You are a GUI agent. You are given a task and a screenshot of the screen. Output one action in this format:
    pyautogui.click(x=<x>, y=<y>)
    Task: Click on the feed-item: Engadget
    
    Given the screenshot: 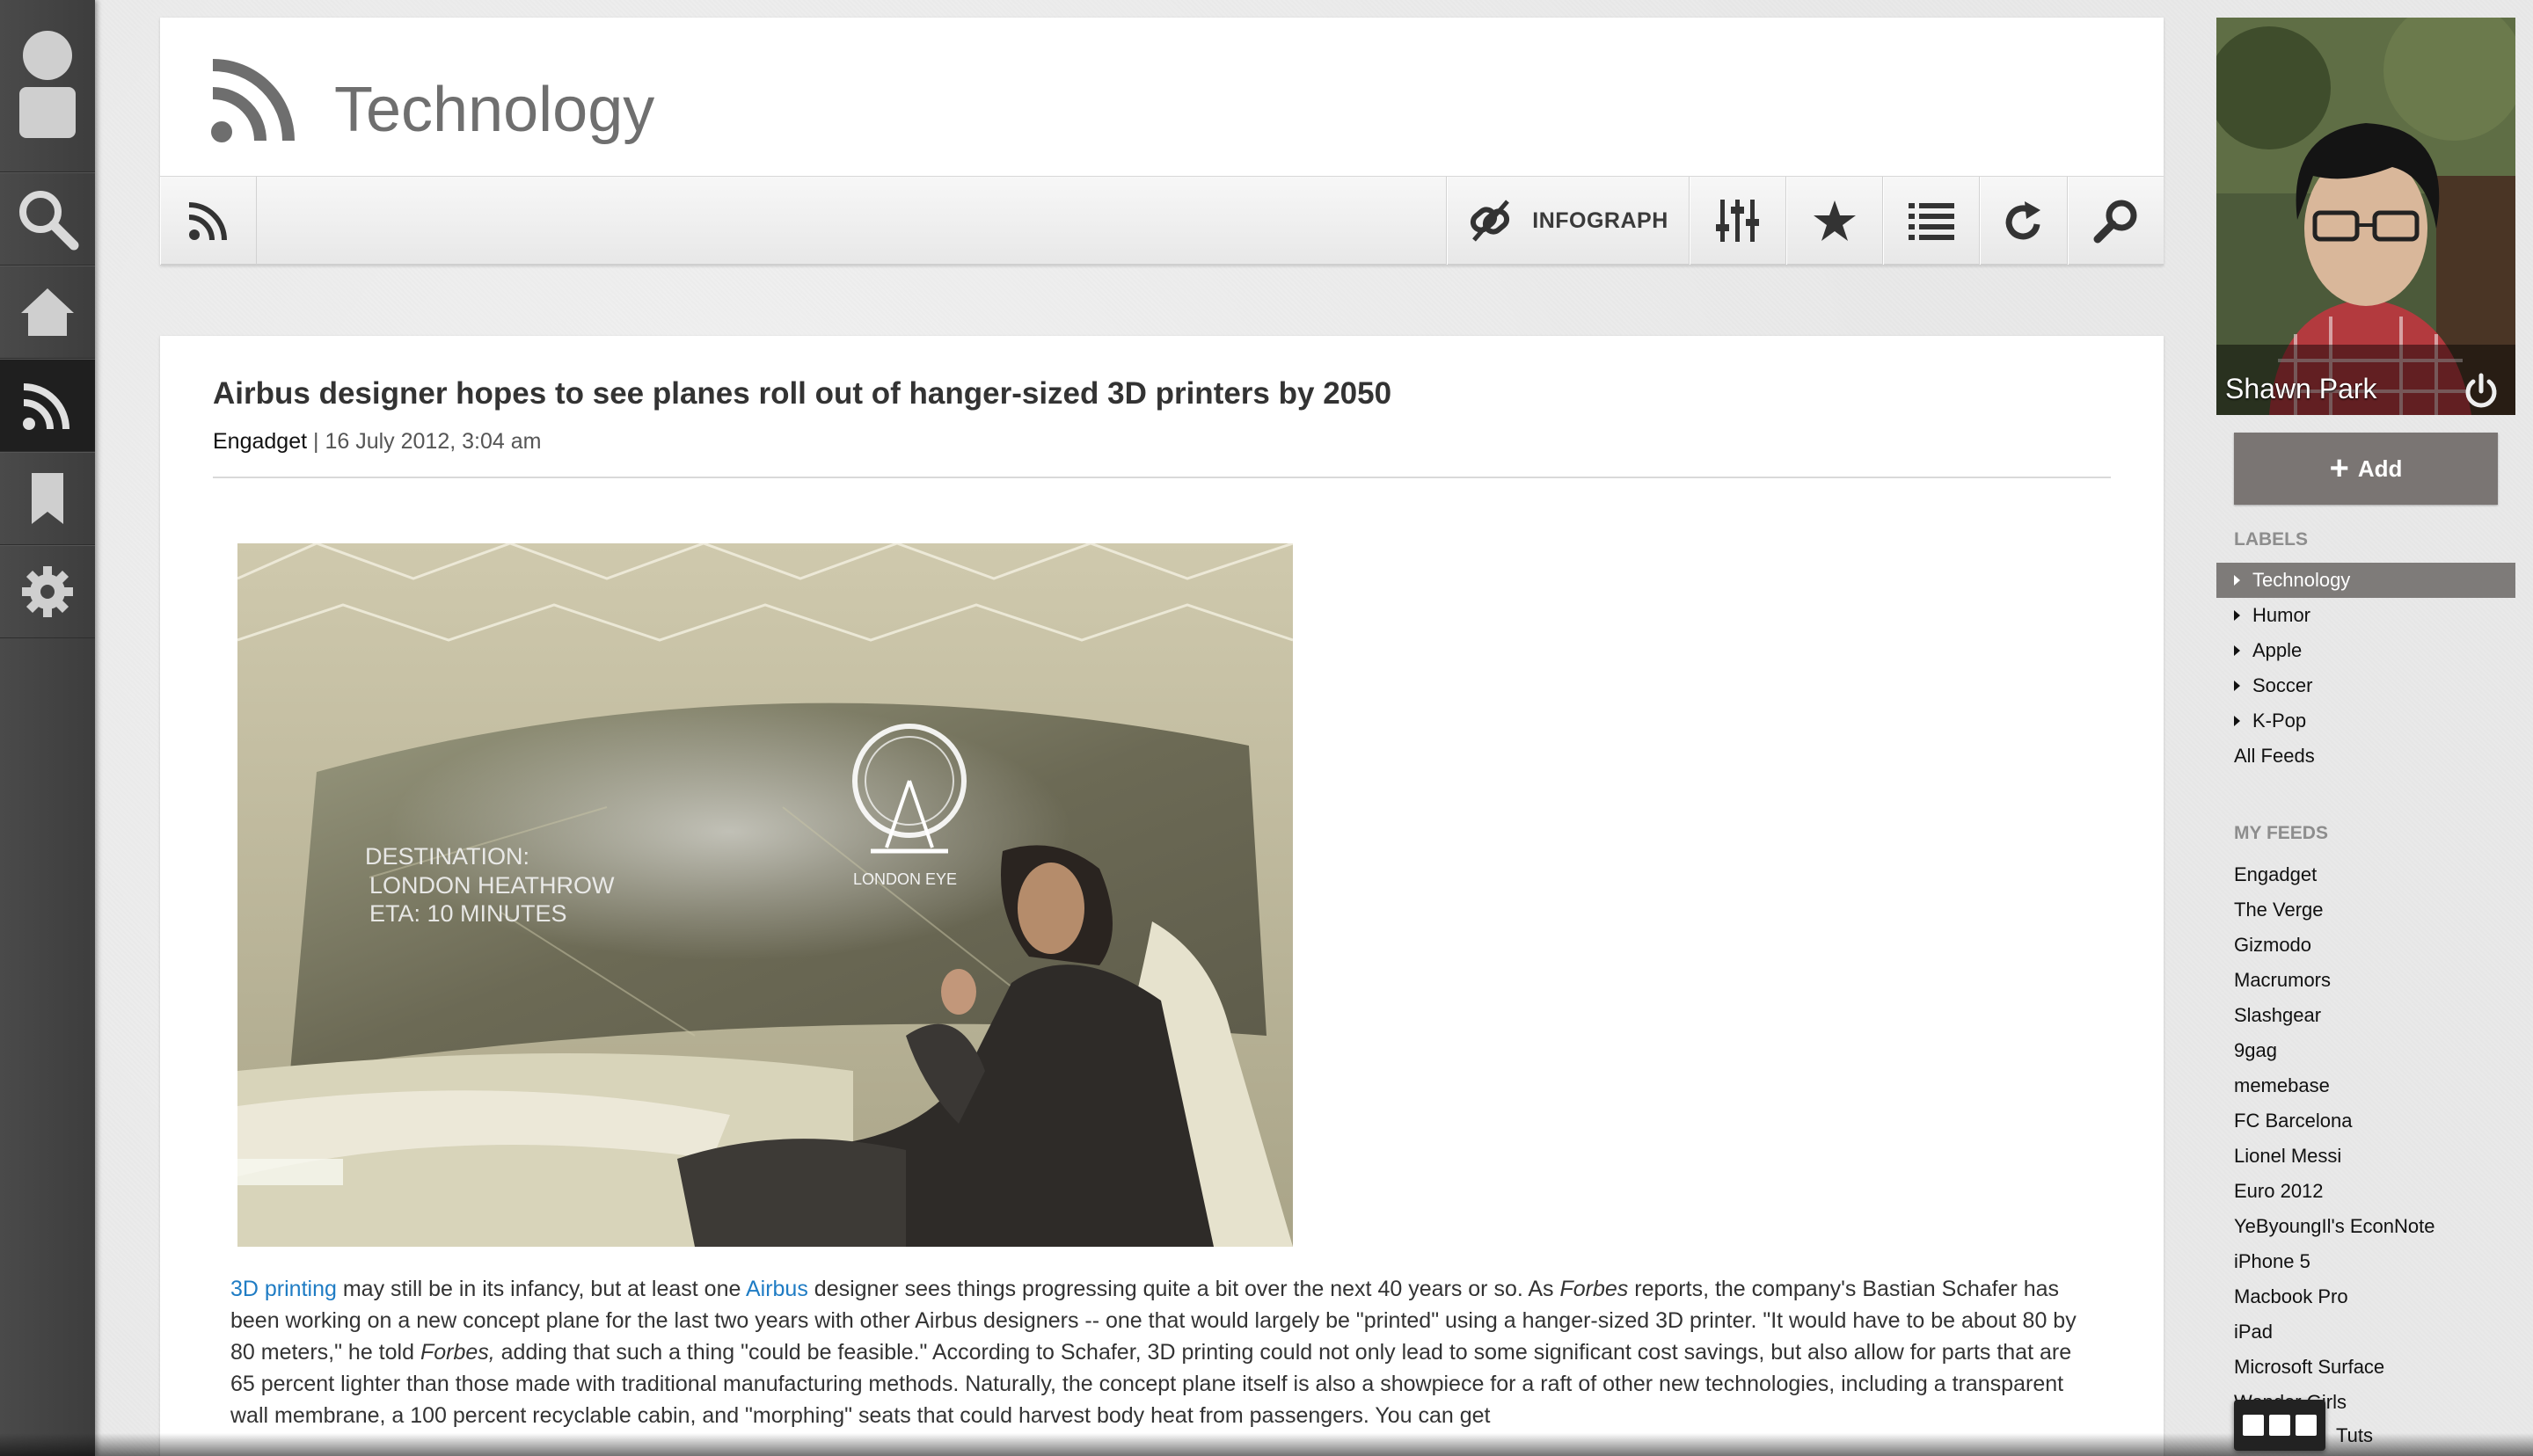 What is the action you would take?
    pyautogui.click(x=2275, y=874)
    